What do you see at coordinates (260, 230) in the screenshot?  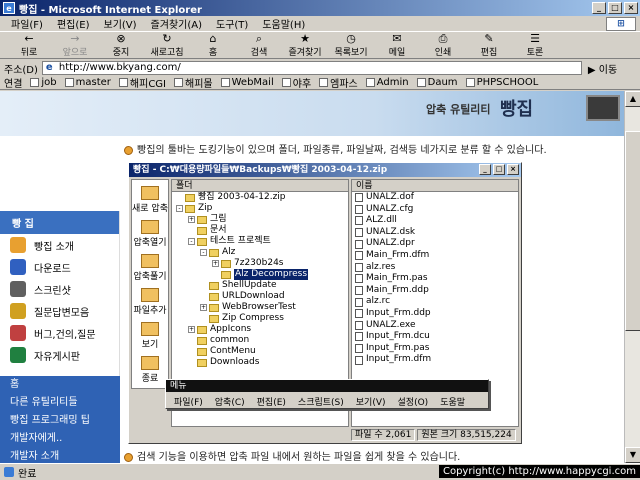 I see `tree-node: 문서` at bounding box center [260, 230].